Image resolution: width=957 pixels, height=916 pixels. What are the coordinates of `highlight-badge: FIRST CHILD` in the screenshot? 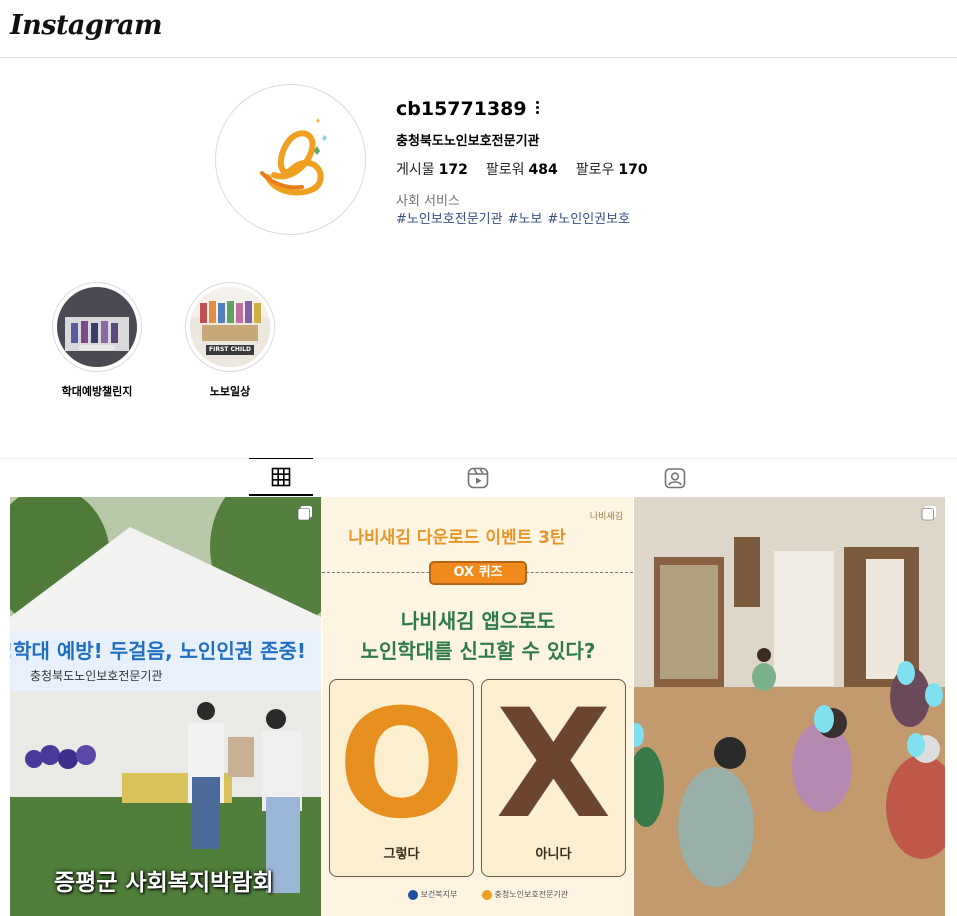 It's located at (230, 349).